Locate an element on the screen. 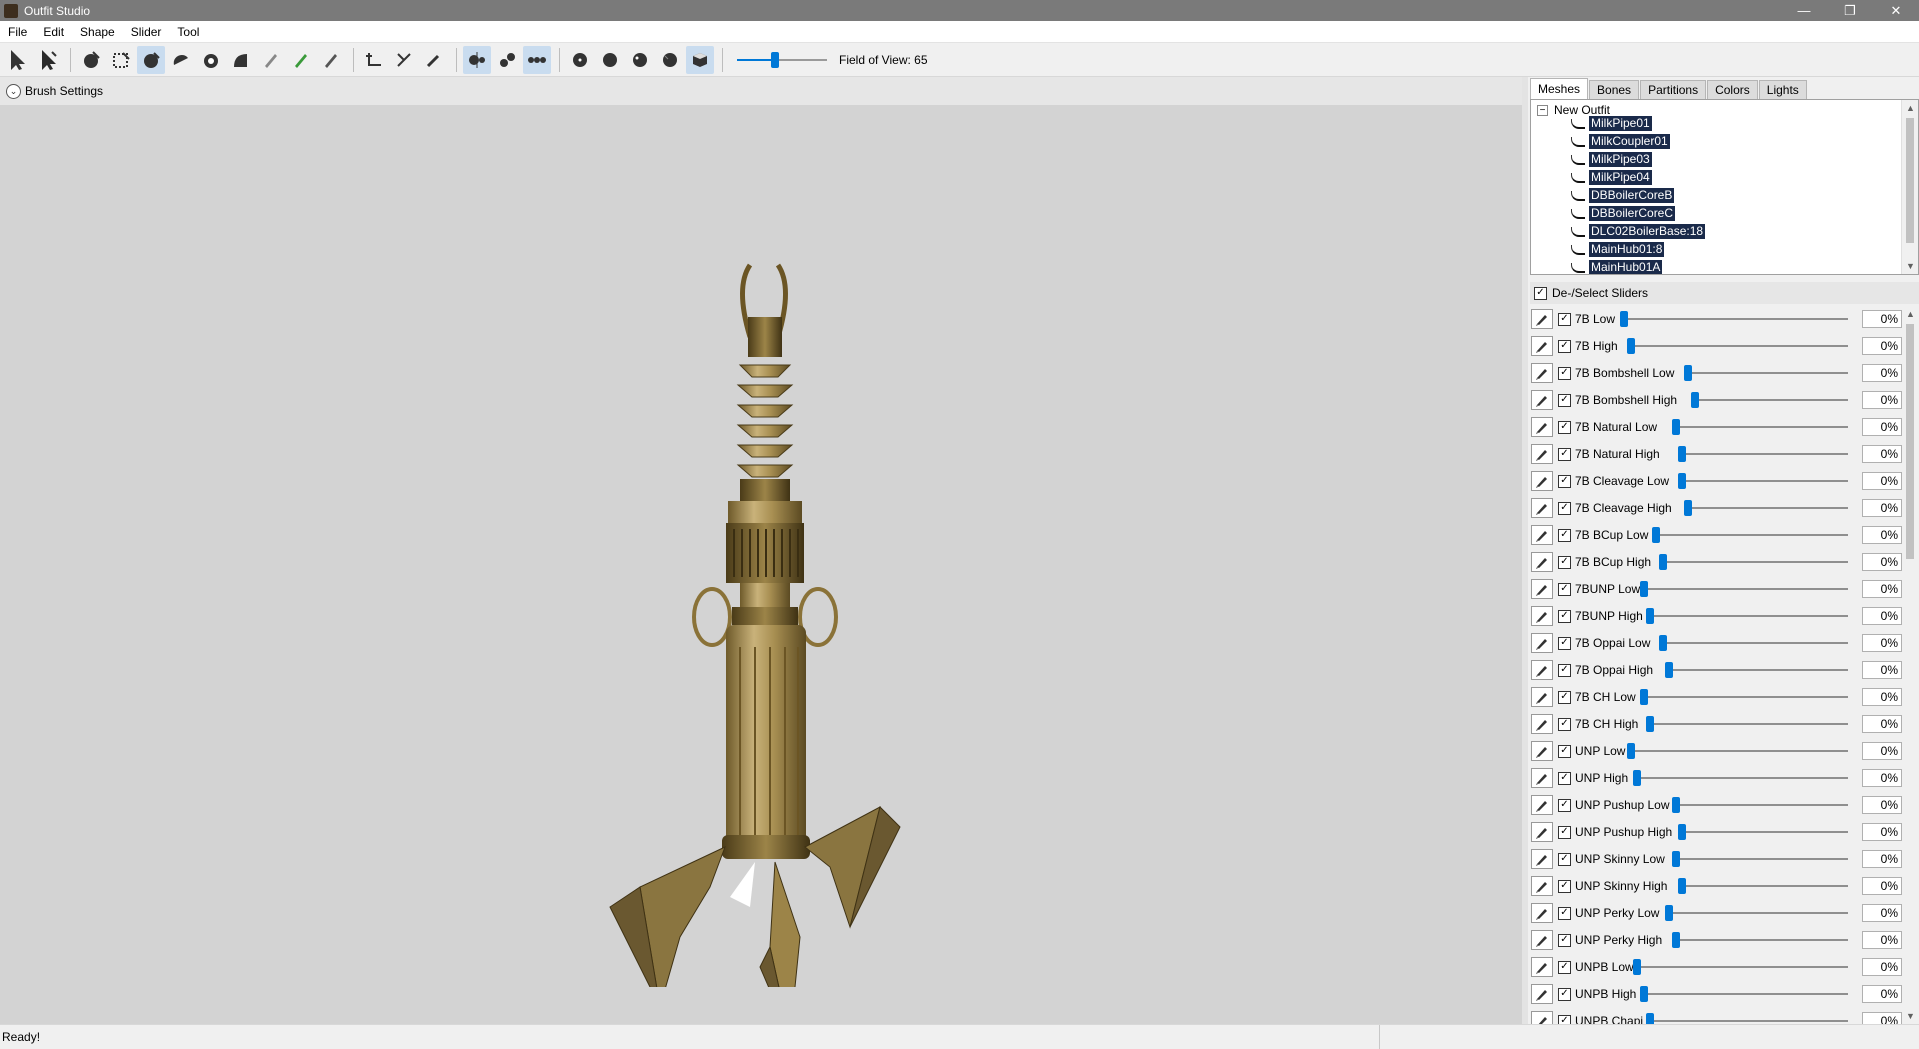 Image resolution: width=1919 pixels, height=1049 pixels. menu-edit: Edit is located at coordinates (53, 32).